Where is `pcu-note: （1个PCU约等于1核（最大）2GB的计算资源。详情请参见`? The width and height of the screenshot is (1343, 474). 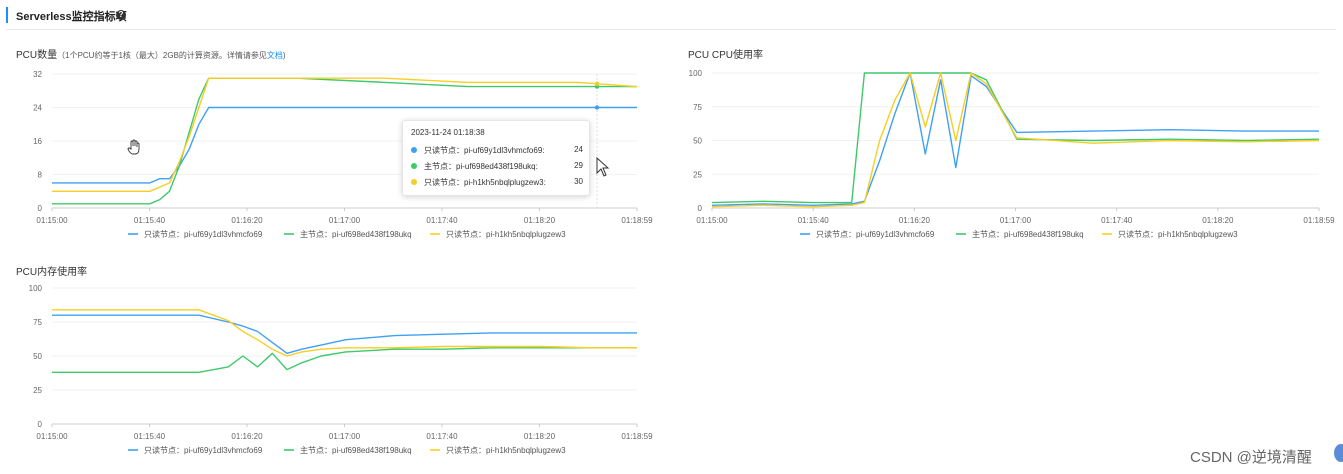
pcu-note: （1个PCU约等于1核（最大）2GB的计算资源。详情请参见 is located at coordinates (162, 55).